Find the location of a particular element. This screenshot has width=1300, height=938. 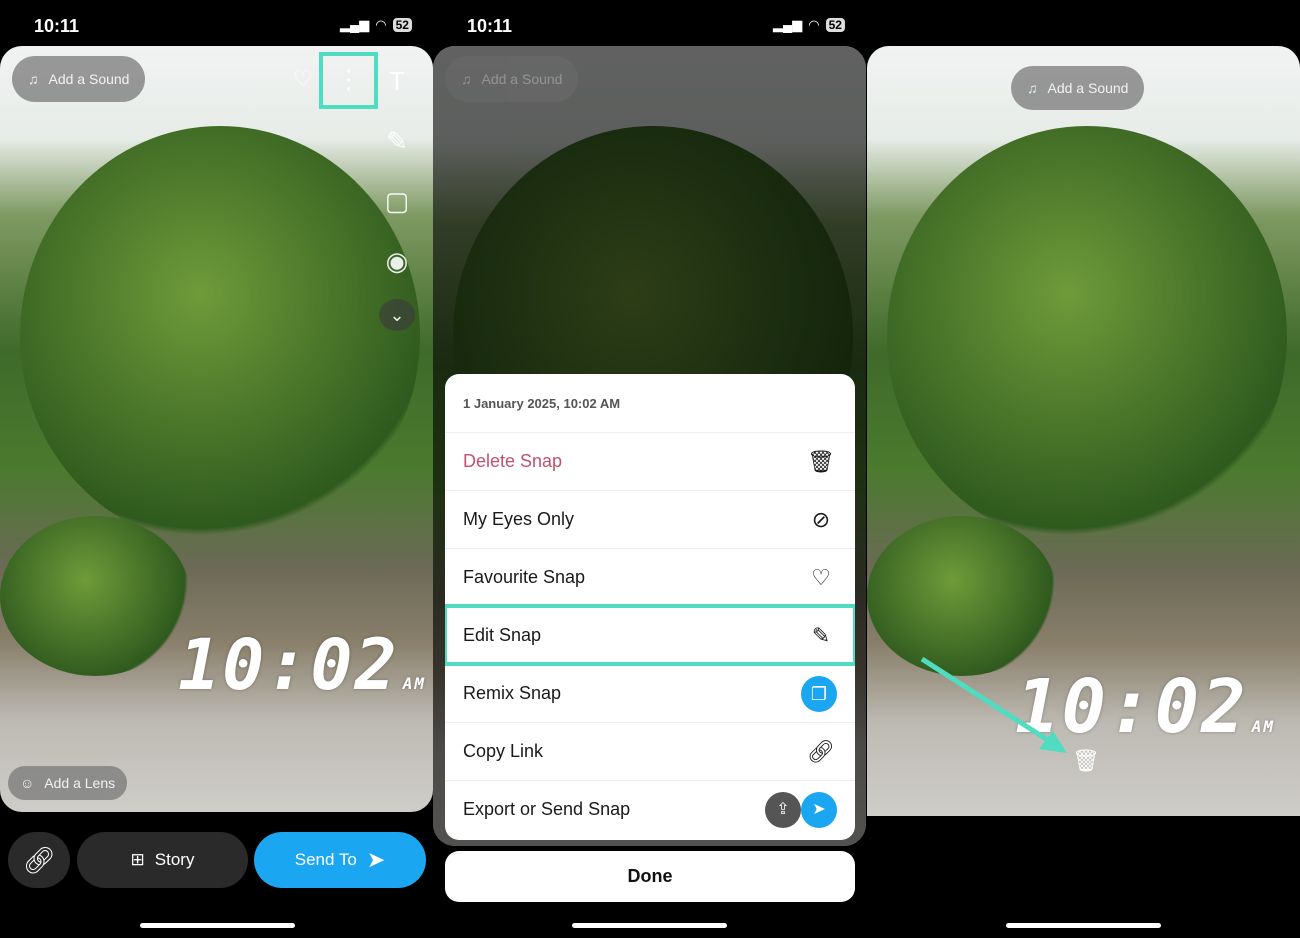

menu-header-date: 1 January 2025, 10:02 AM is located at coordinates (542, 403).